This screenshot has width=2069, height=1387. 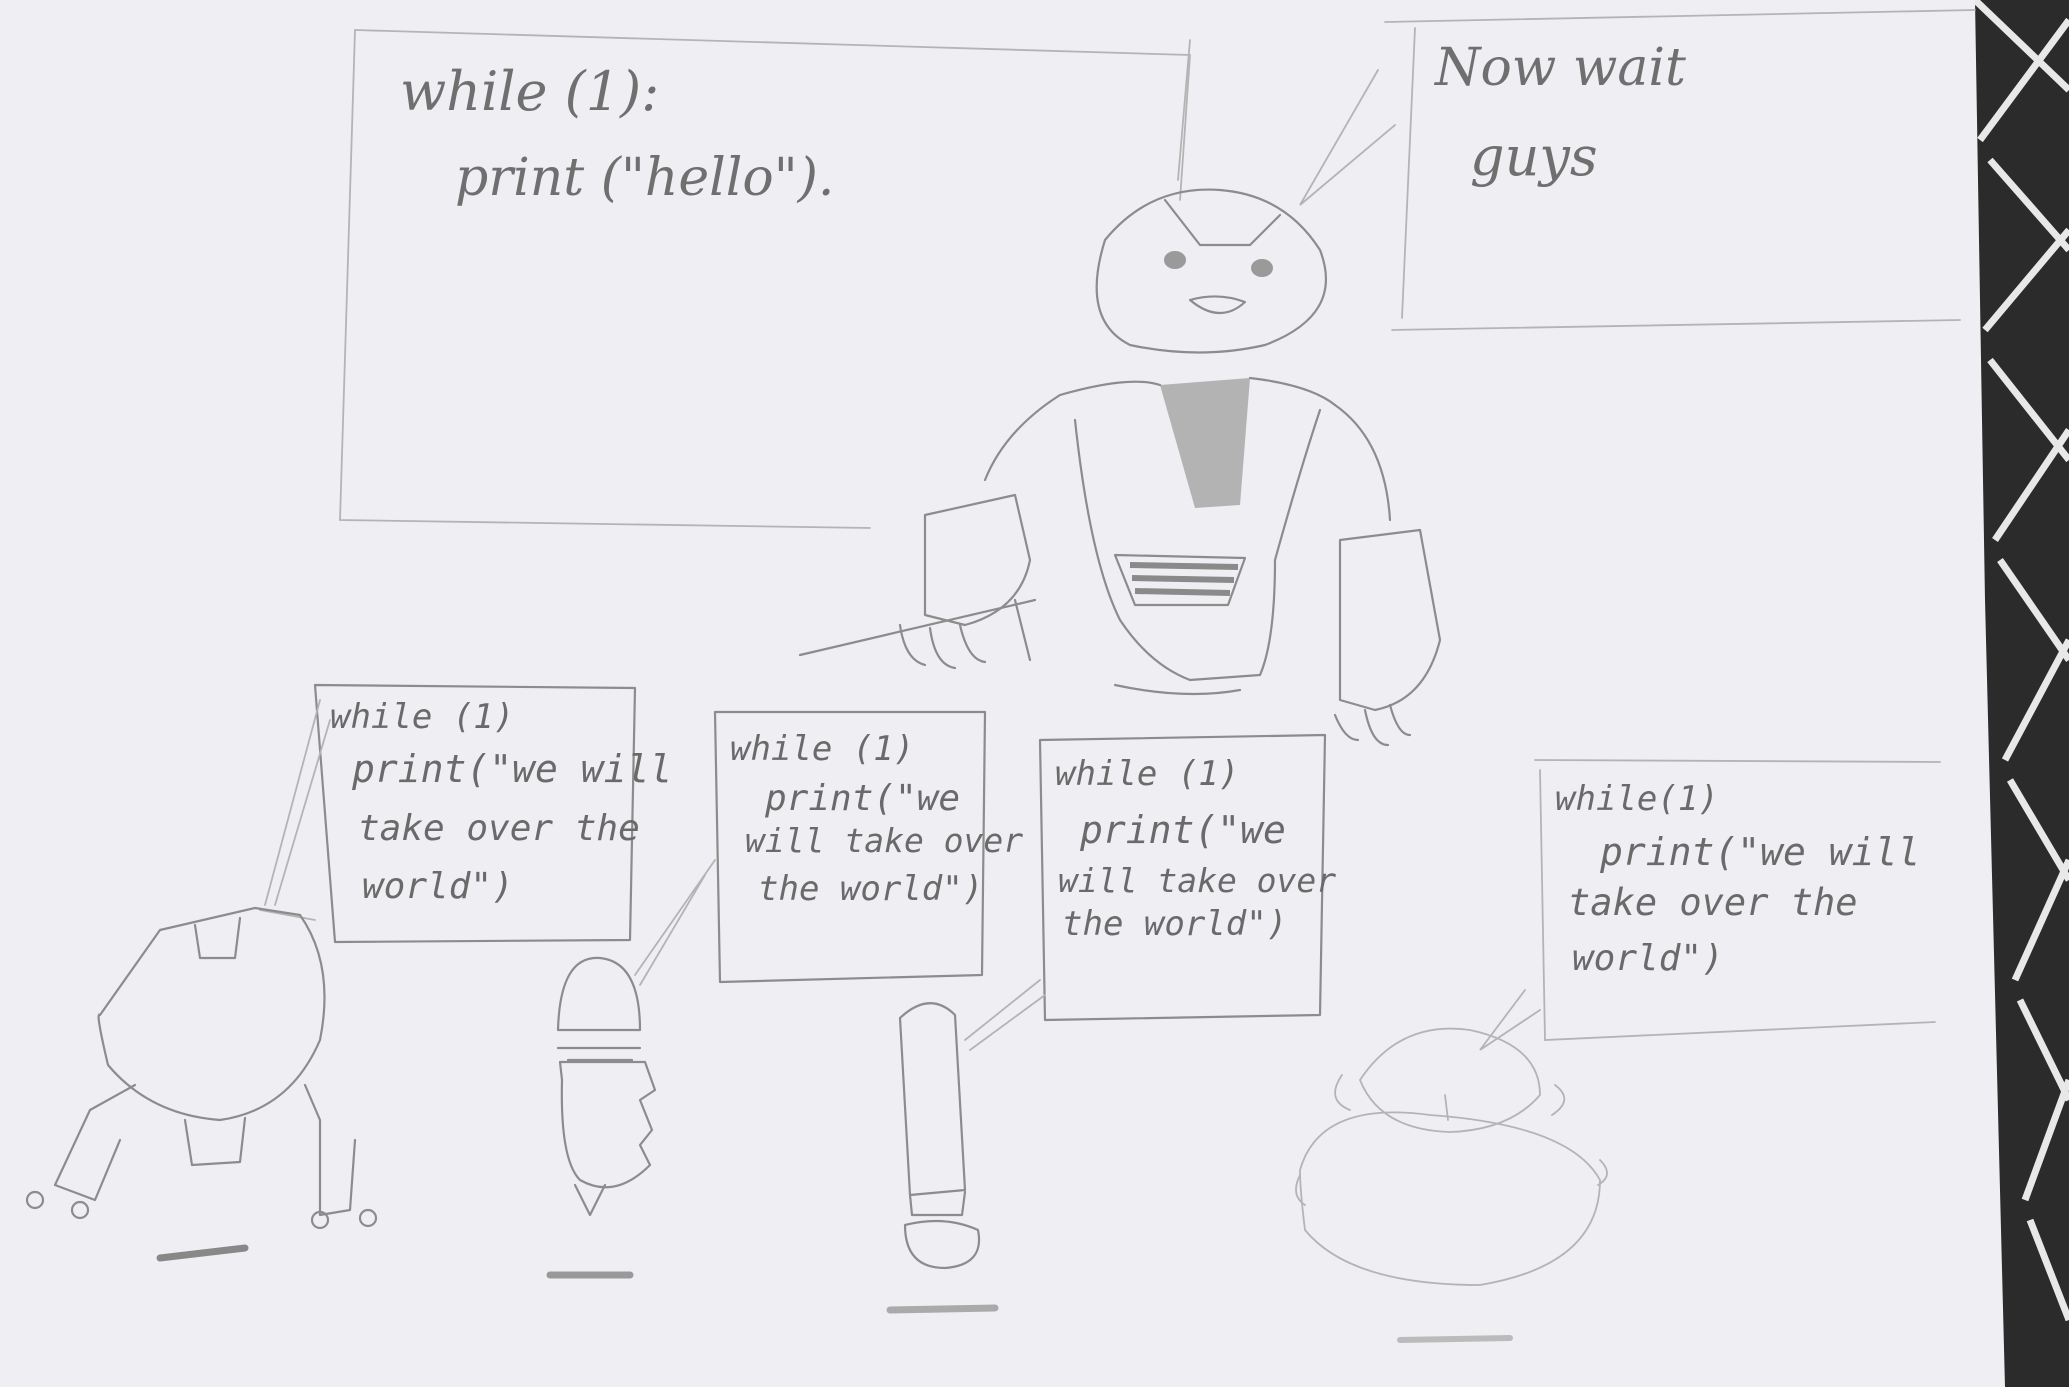 What do you see at coordinates (511, 769) in the screenshot?
I see `bubble-1-line2: print("we will` at bounding box center [511, 769].